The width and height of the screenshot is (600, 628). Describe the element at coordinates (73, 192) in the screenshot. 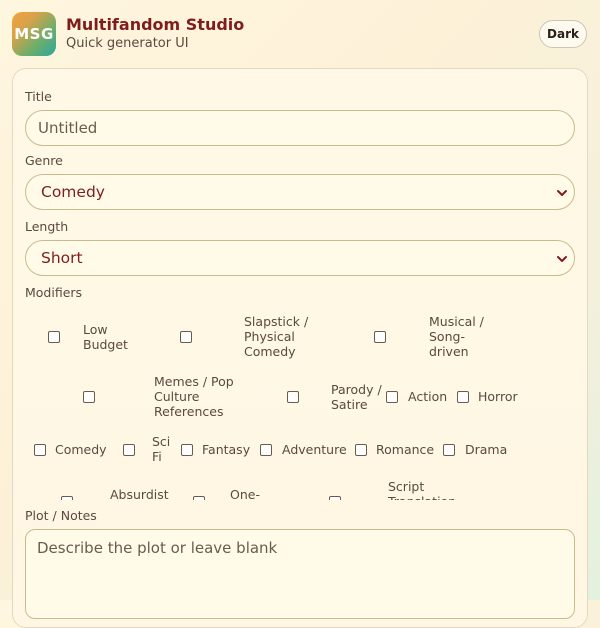

I see `genre-selected-value: Comedy` at that location.